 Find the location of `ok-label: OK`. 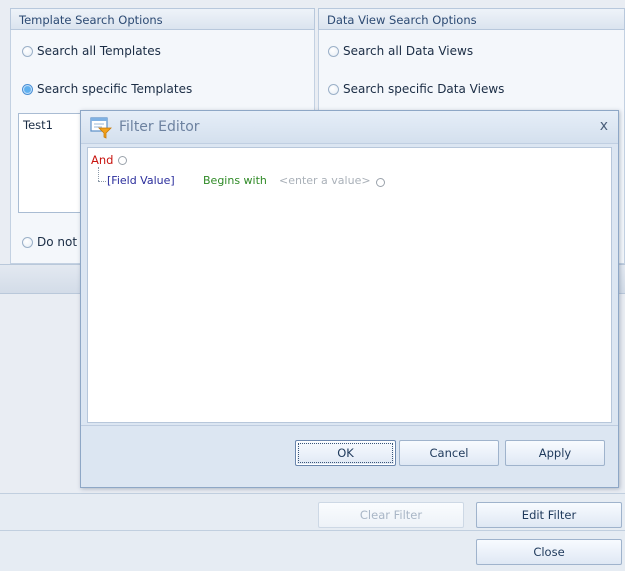

ok-label: OK is located at coordinates (345, 453).